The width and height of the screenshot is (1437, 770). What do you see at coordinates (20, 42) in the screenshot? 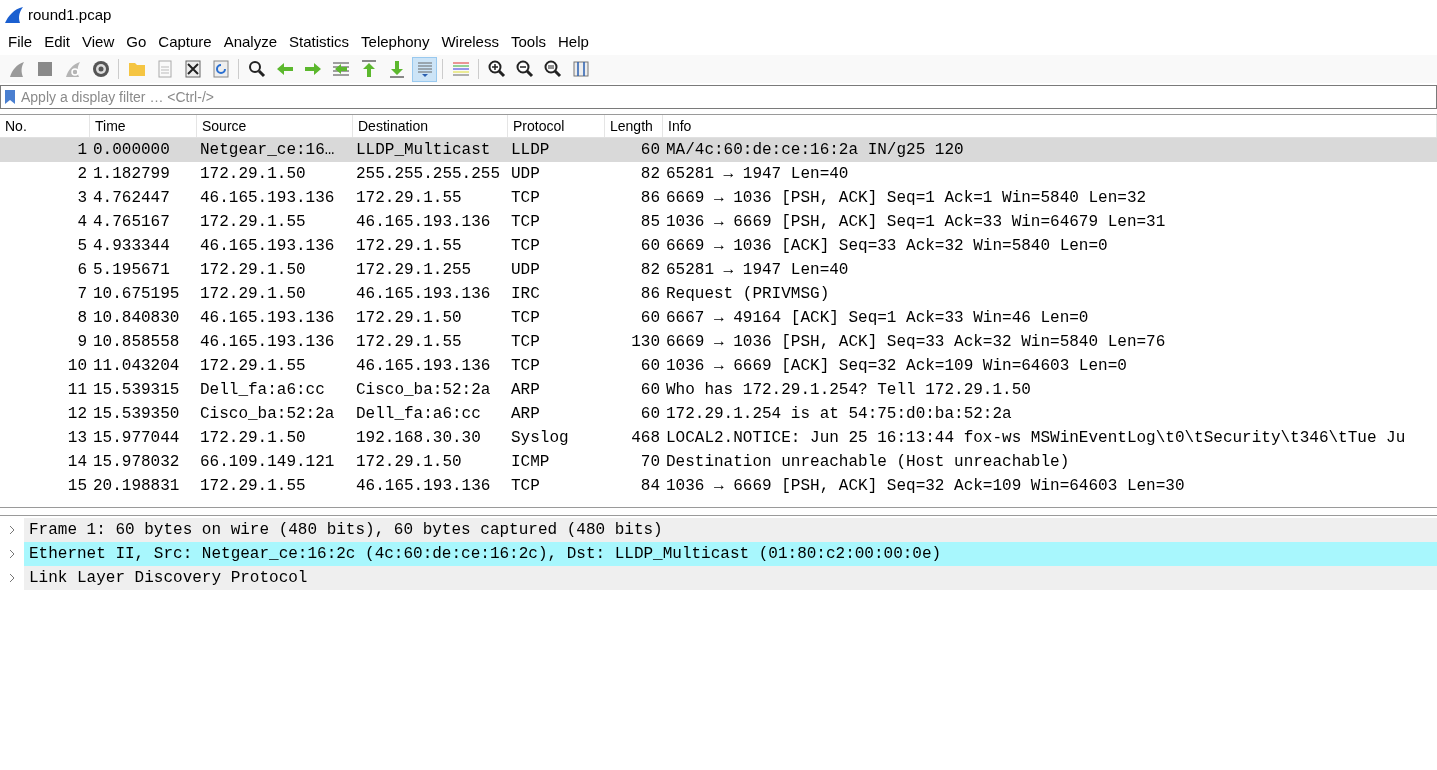
I see `menu-item: File` at bounding box center [20, 42].